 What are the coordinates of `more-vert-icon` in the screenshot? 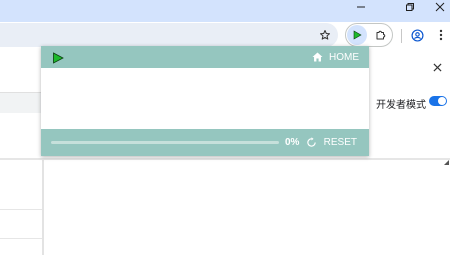 It's located at (441, 35).